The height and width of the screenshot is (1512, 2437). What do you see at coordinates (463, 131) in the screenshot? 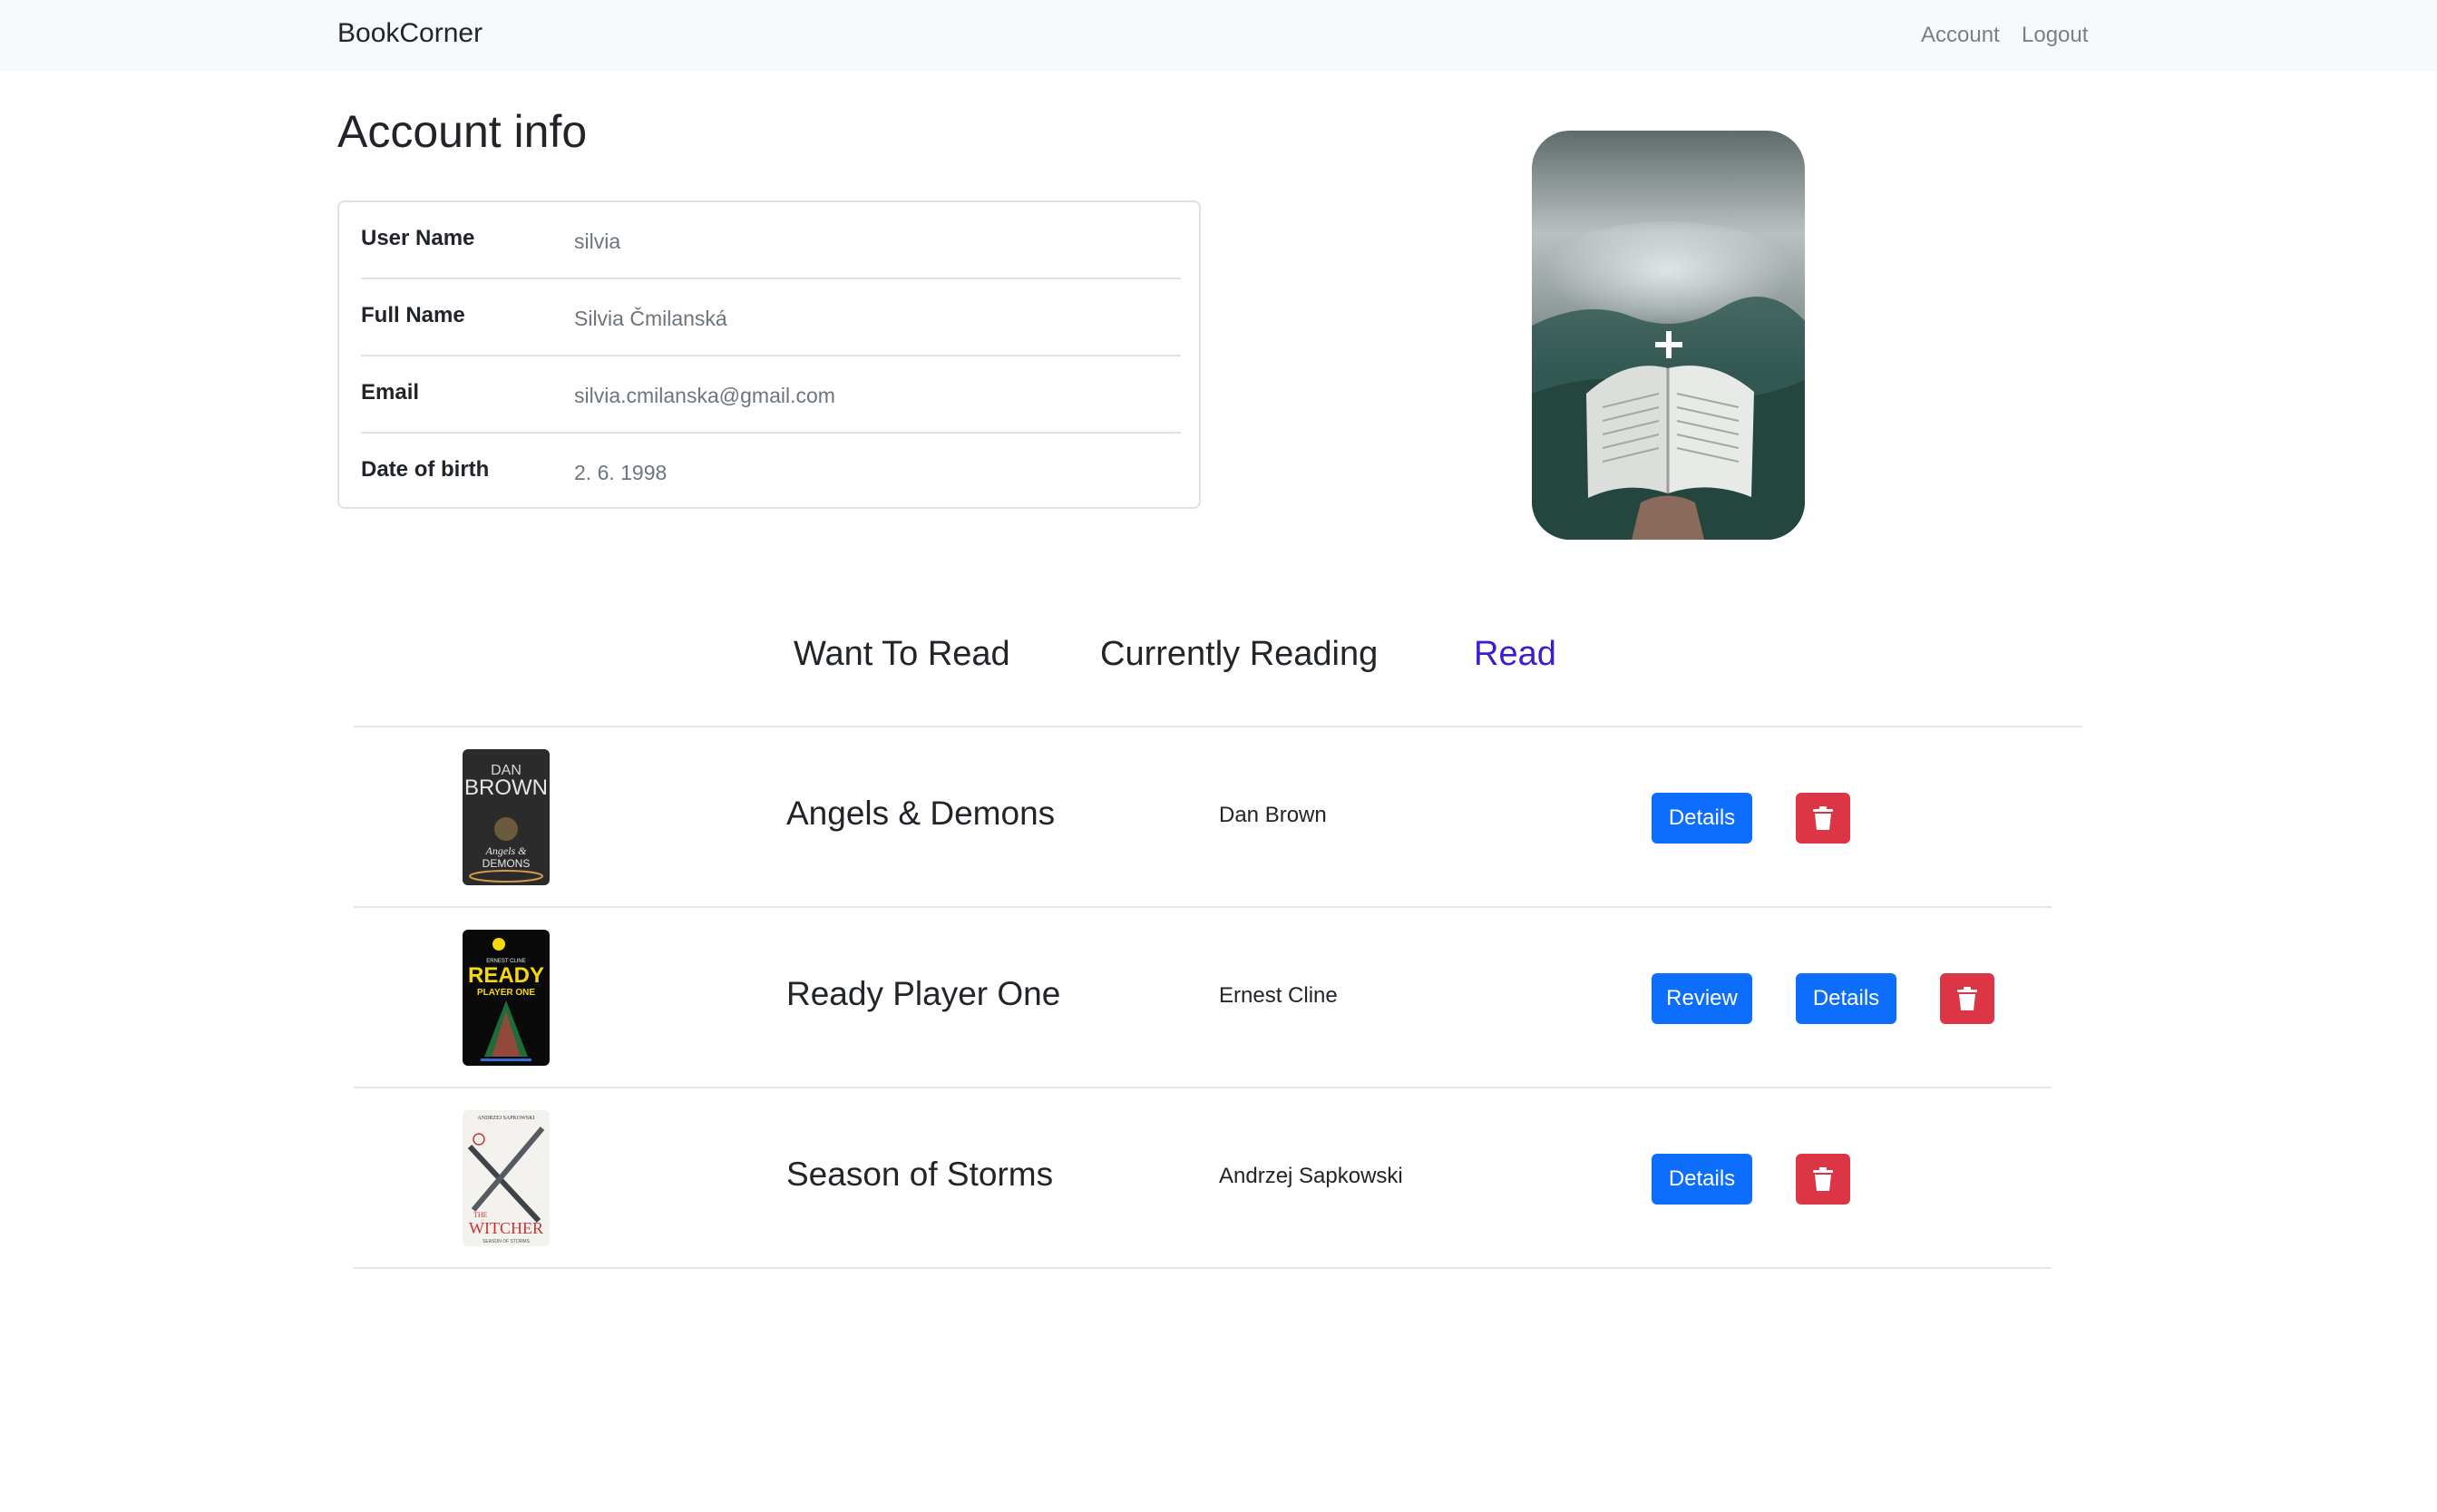
I see `page-title: Account info` at bounding box center [463, 131].